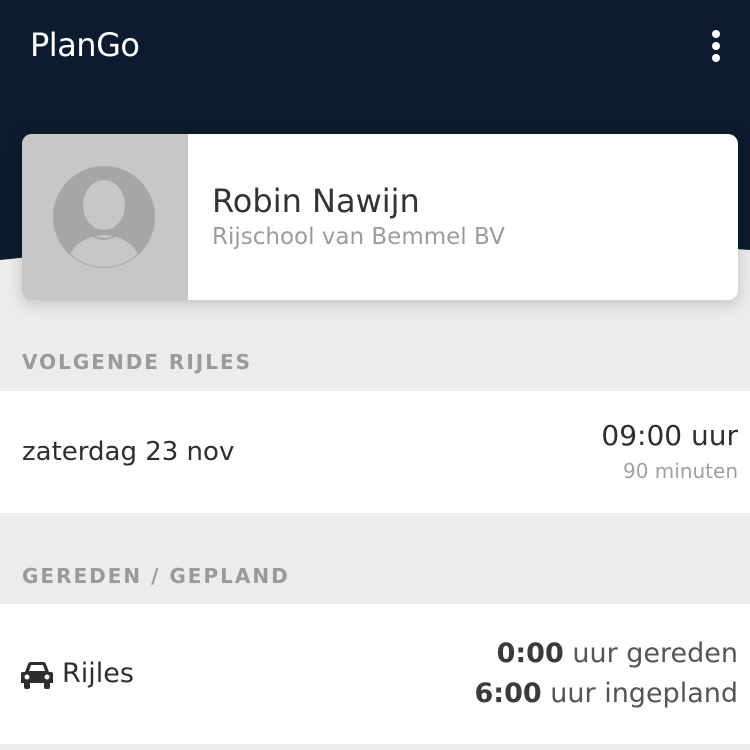 Image resolution: width=750 pixels, height=750 pixels. What do you see at coordinates (137, 362) in the screenshot?
I see `section-label-next-lesson: VOLGENDE RIJLES` at bounding box center [137, 362].